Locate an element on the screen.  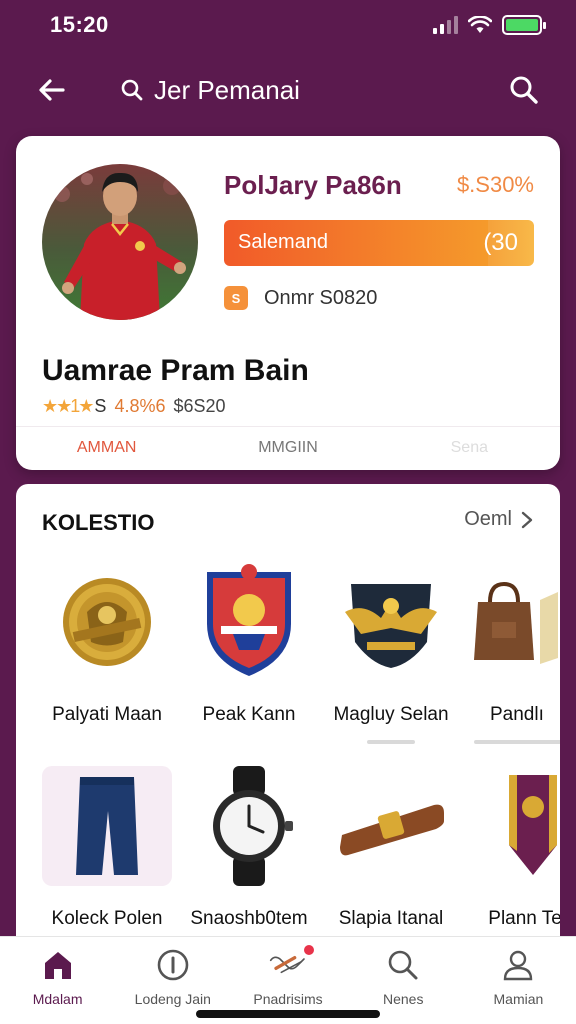
home-icon is located at coordinates (58, 965).